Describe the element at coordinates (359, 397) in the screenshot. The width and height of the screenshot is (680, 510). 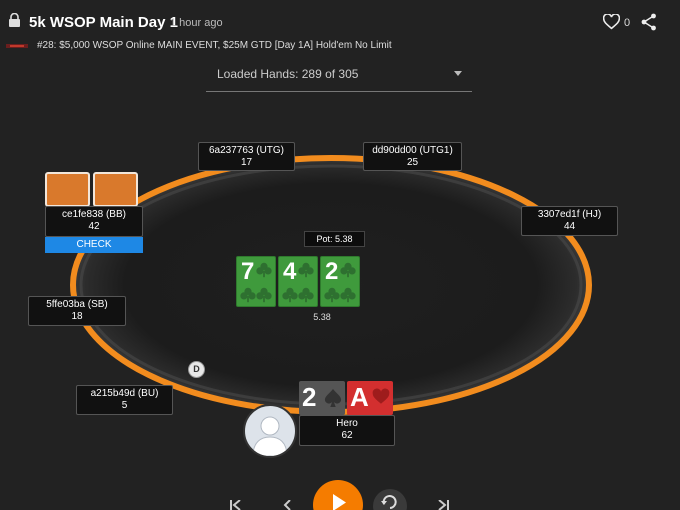
I see `card-rank: A` at that location.